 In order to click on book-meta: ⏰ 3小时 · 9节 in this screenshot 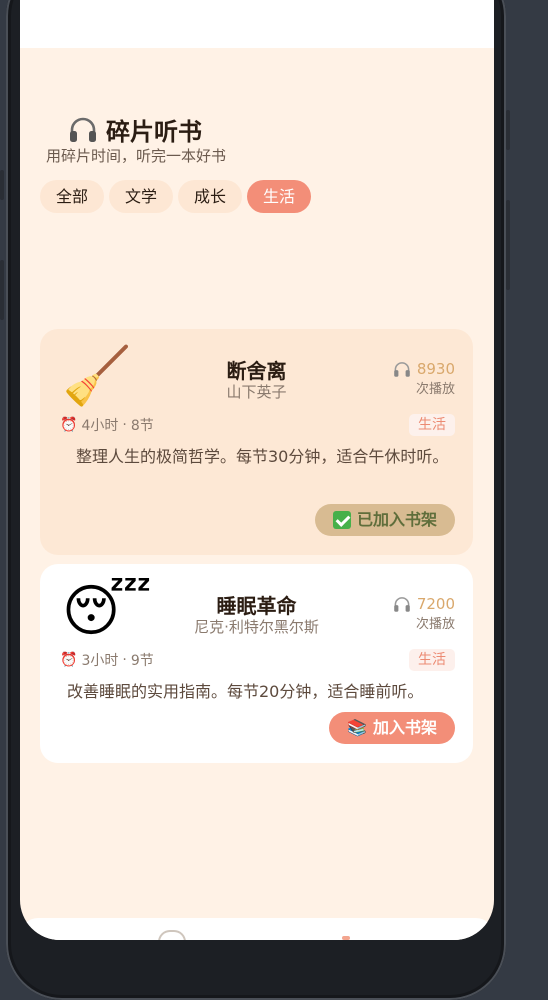, I will do `click(107, 660)`.